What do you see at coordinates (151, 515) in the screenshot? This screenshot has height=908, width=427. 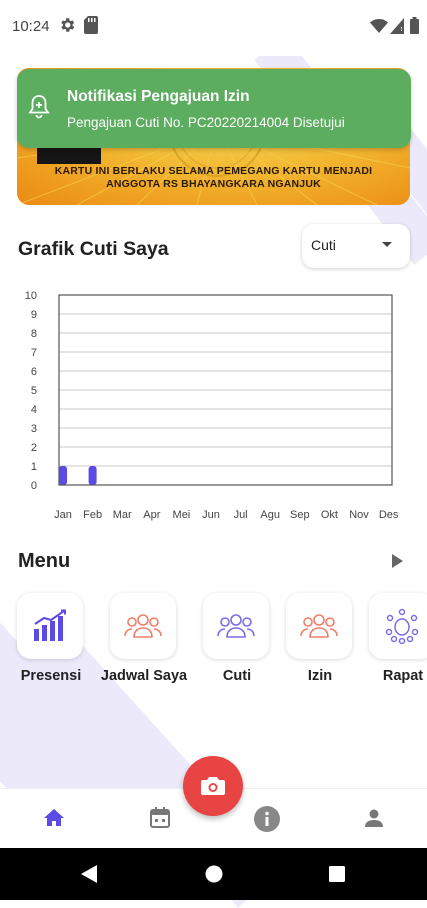 I see `chart-x-tick-label: Apr` at bounding box center [151, 515].